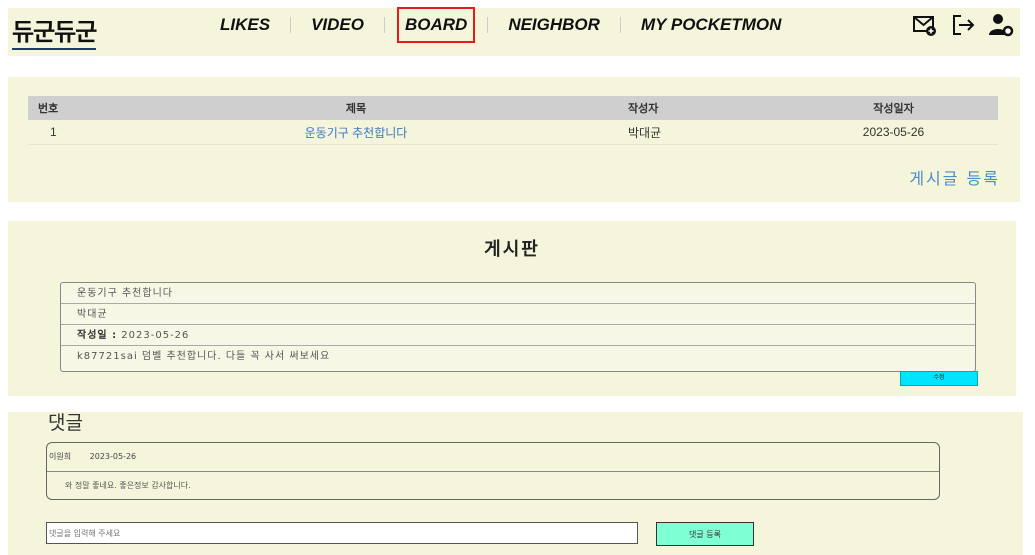 Image resolution: width=1035 pixels, height=555 pixels. What do you see at coordinates (500, 25) in the screenshot?
I see `main-nav: LIKES VIDEO BOARD NEIGHBOR MY POCKETMON` at bounding box center [500, 25].